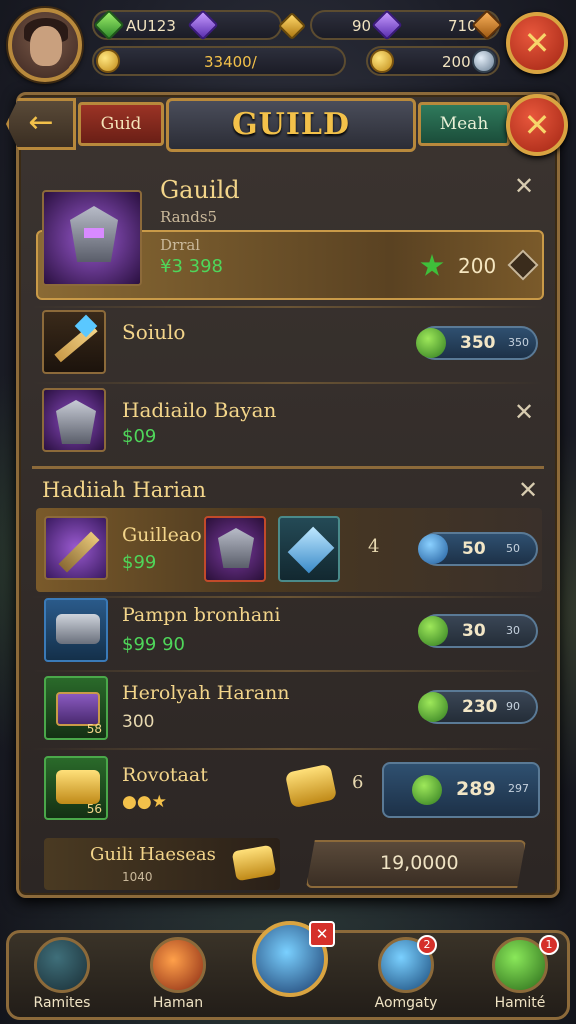 Image resolution: width=576 pixels, height=1024 pixels. I want to click on reward-price-pill: 50 50, so click(478, 549).